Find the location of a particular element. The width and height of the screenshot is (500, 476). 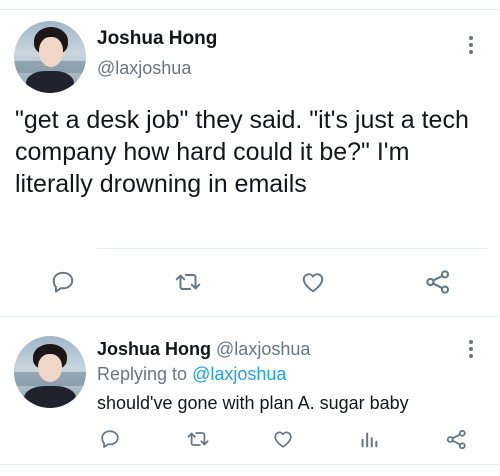

reply-header: Joshua Hong @laxjoshua is located at coordinates (203, 349).